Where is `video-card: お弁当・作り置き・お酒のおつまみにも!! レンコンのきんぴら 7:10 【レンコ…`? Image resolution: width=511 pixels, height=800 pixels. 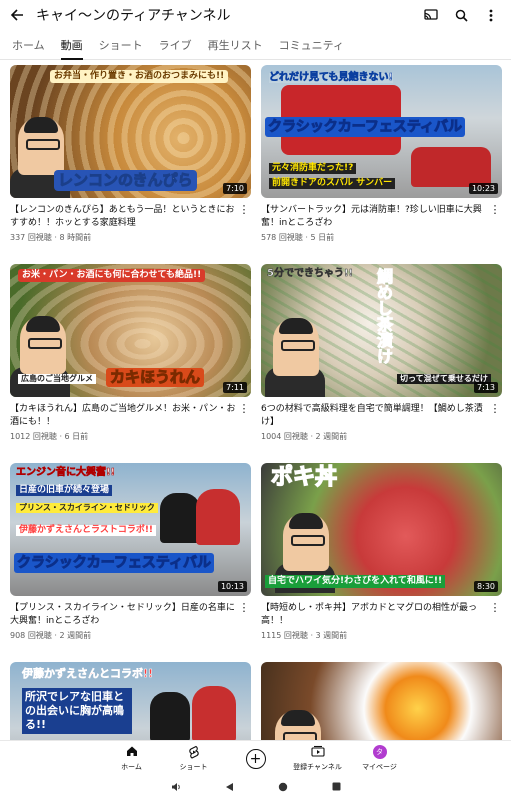 video-card: お弁当・作り置き・お酒のおつまみにも!! レンコンのきんぴら 7:10 【レンコ… is located at coordinates (130, 154).